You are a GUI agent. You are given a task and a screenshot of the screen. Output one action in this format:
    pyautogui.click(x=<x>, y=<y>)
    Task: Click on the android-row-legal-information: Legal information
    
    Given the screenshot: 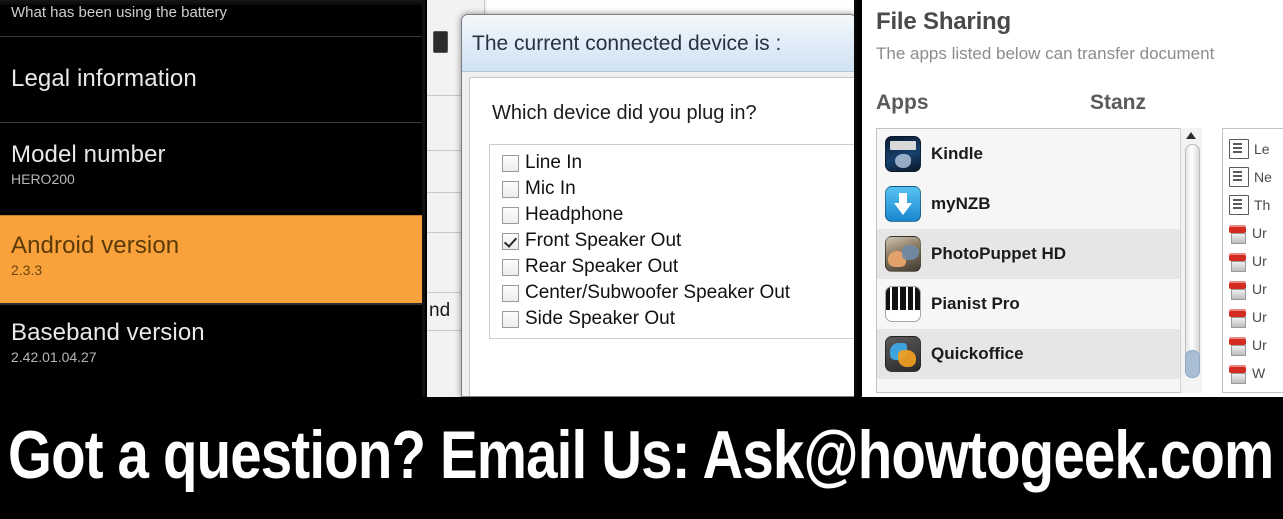 What is the action you would take?
    pyautogui.click(x=212, y=79)
    